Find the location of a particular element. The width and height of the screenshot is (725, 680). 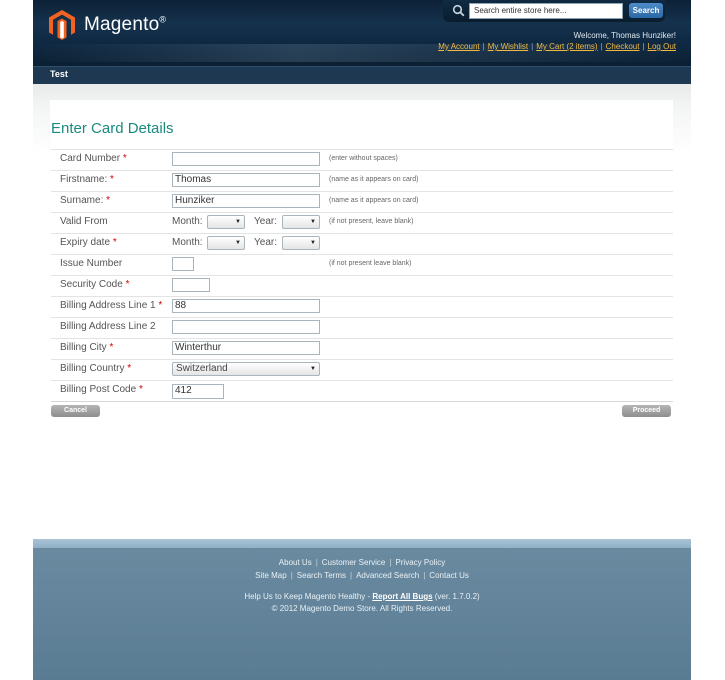

billing-country-label: Billing Country * is located at coordinates (96, 368).